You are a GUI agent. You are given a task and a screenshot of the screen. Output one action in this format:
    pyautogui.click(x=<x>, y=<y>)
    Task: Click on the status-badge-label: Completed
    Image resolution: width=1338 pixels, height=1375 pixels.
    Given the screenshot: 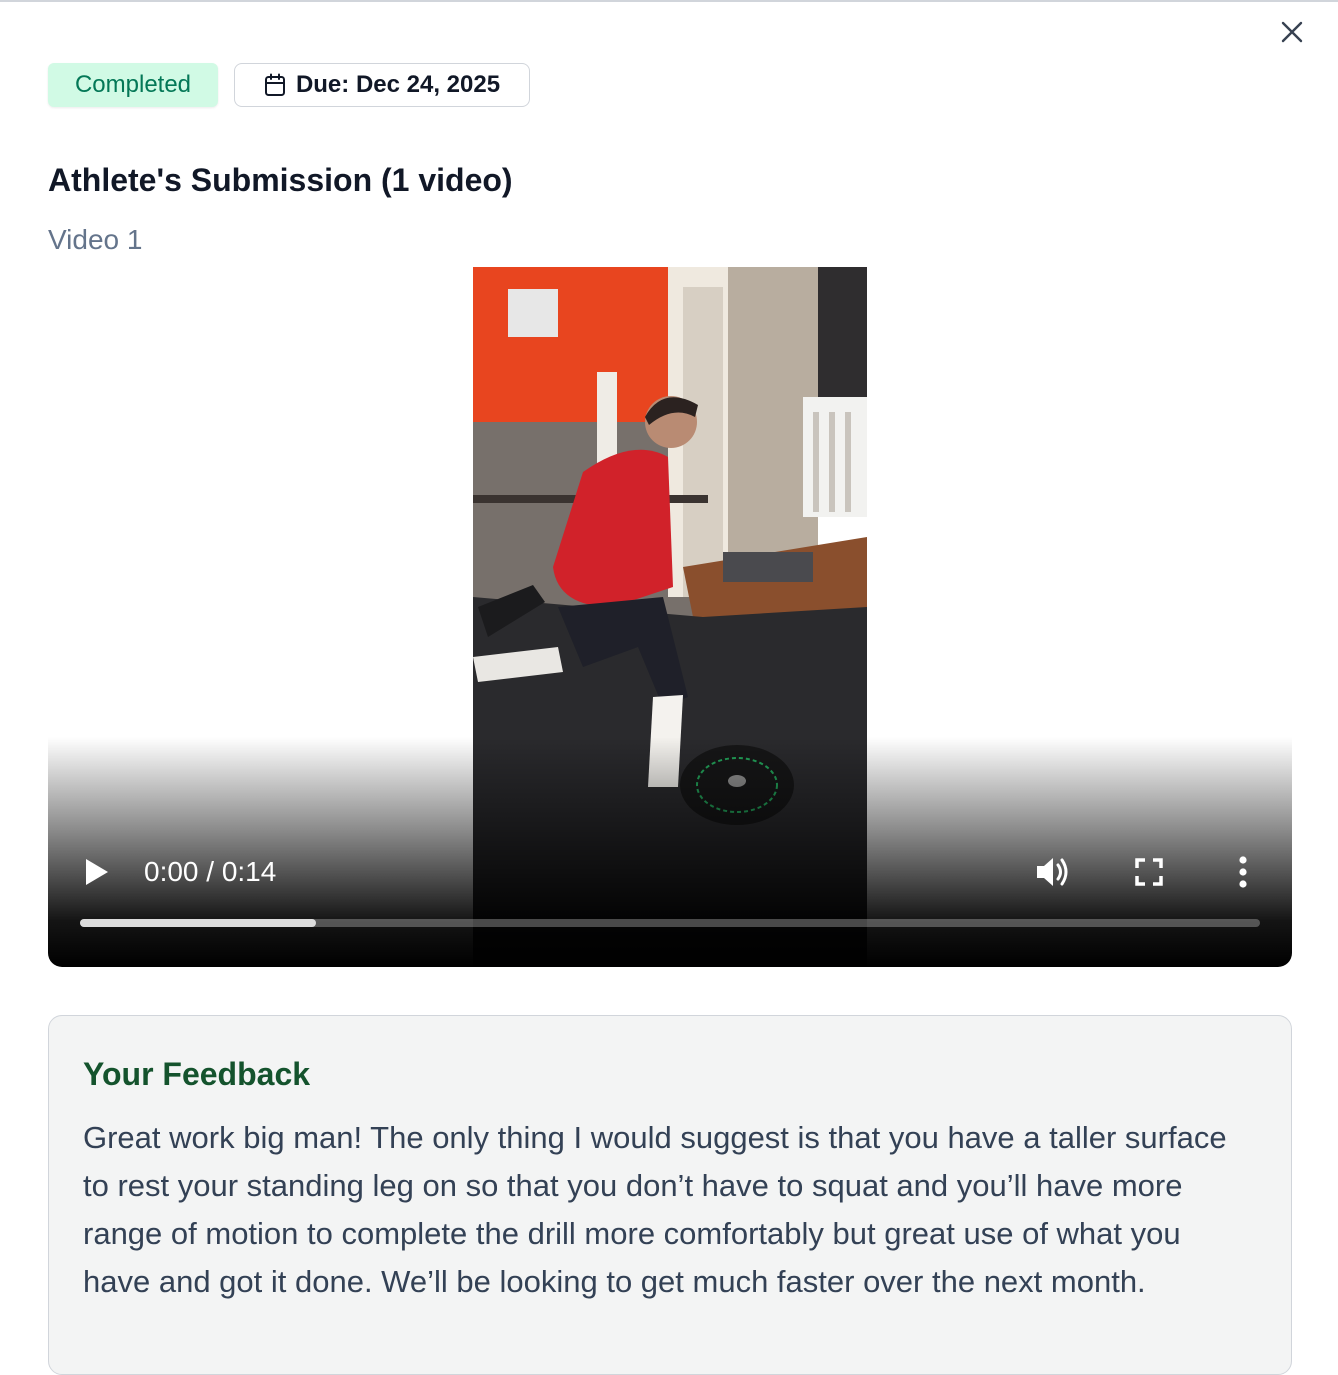 What is the action you would take?
    pyautogui.click(x=133, y=84)
    